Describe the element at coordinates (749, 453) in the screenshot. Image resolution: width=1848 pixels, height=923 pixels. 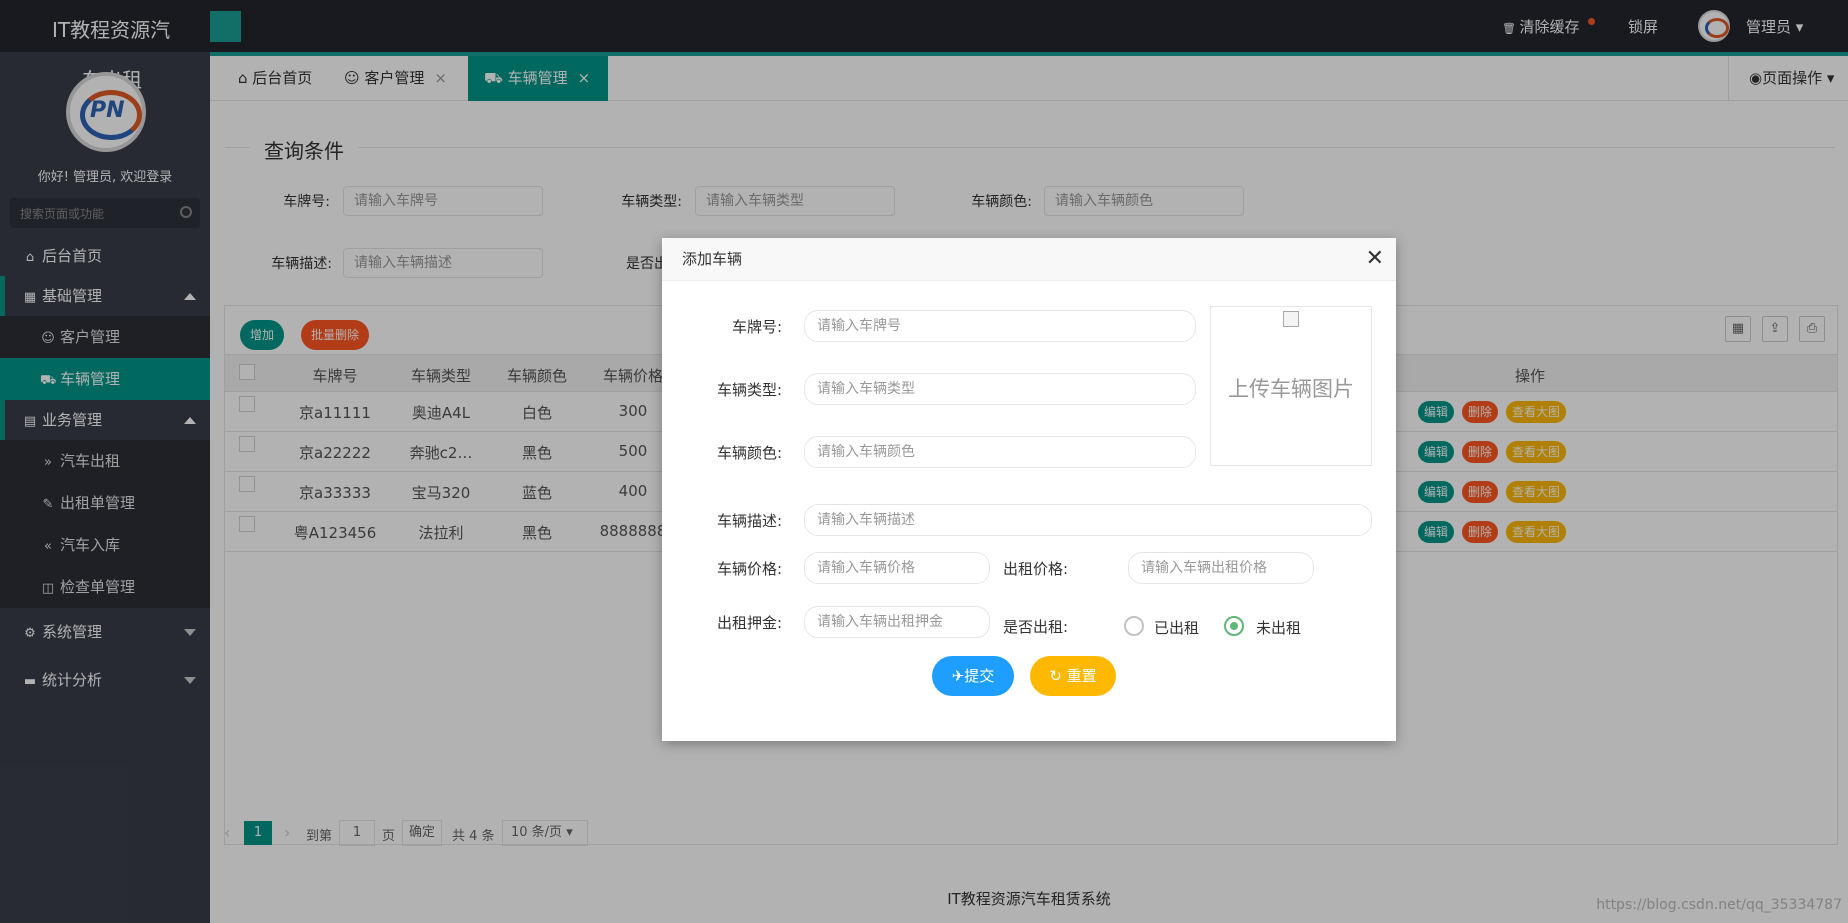
I see `color-label: 车辆颜色:` at that location.